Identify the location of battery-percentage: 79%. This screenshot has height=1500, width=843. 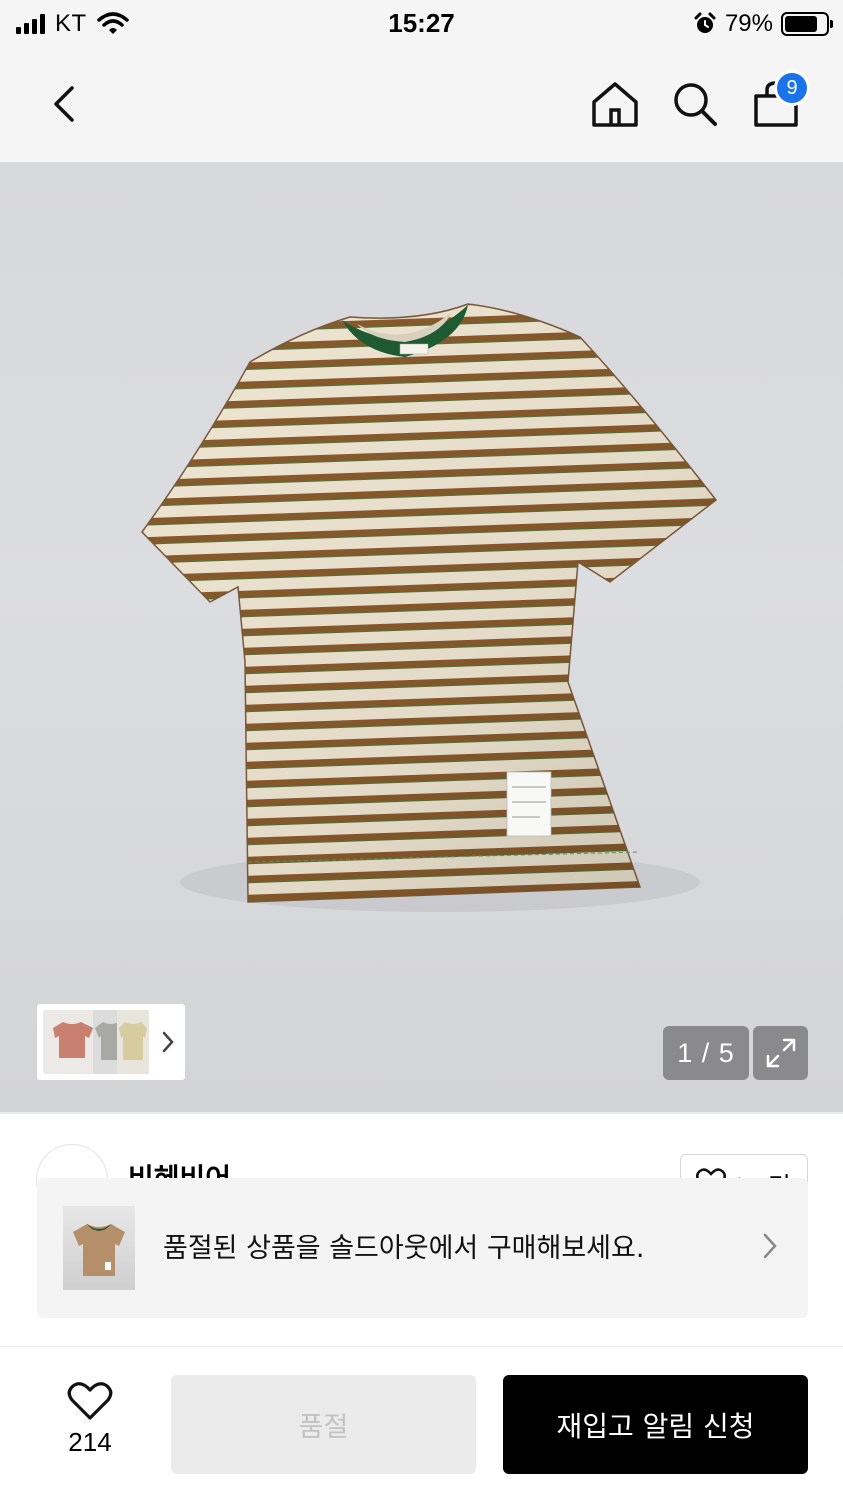
(748, 23).